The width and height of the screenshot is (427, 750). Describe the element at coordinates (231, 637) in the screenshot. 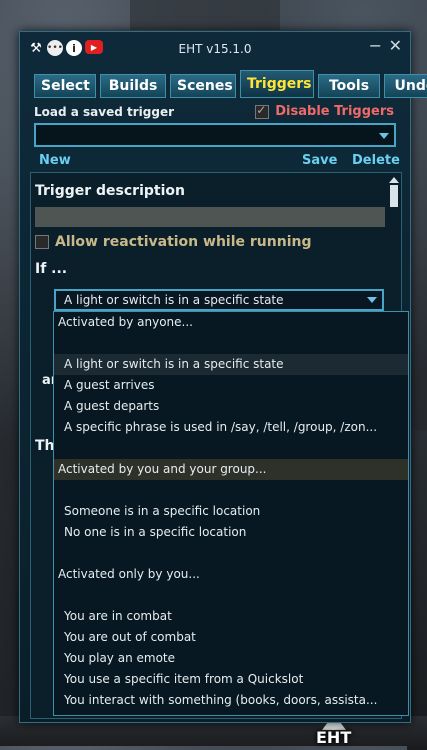

I see `option-out-of-combat: You are out of combat` at that location.